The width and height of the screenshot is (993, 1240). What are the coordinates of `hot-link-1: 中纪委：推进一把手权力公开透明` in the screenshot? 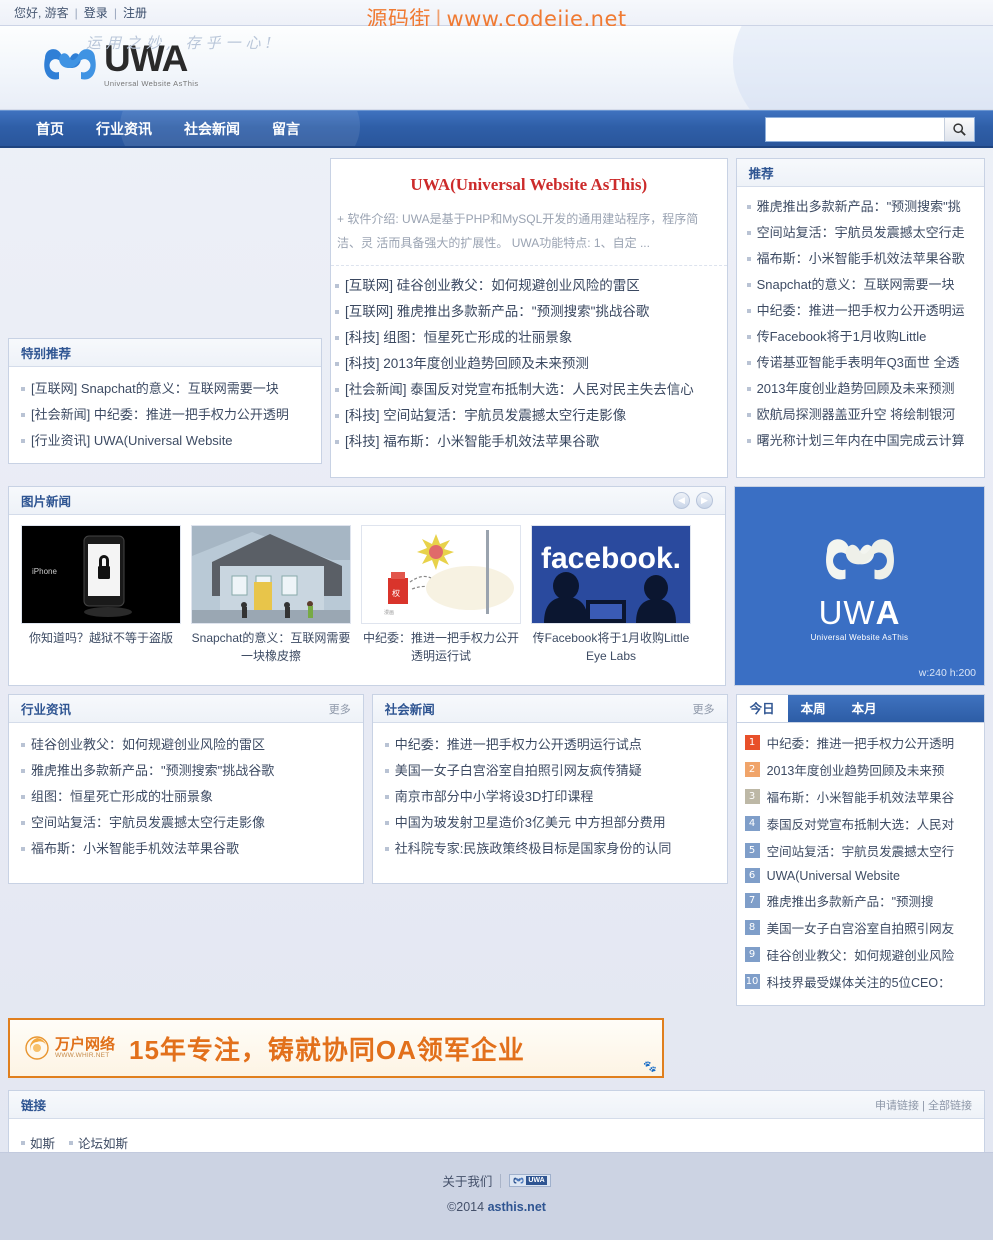 It's located at (861, 742).